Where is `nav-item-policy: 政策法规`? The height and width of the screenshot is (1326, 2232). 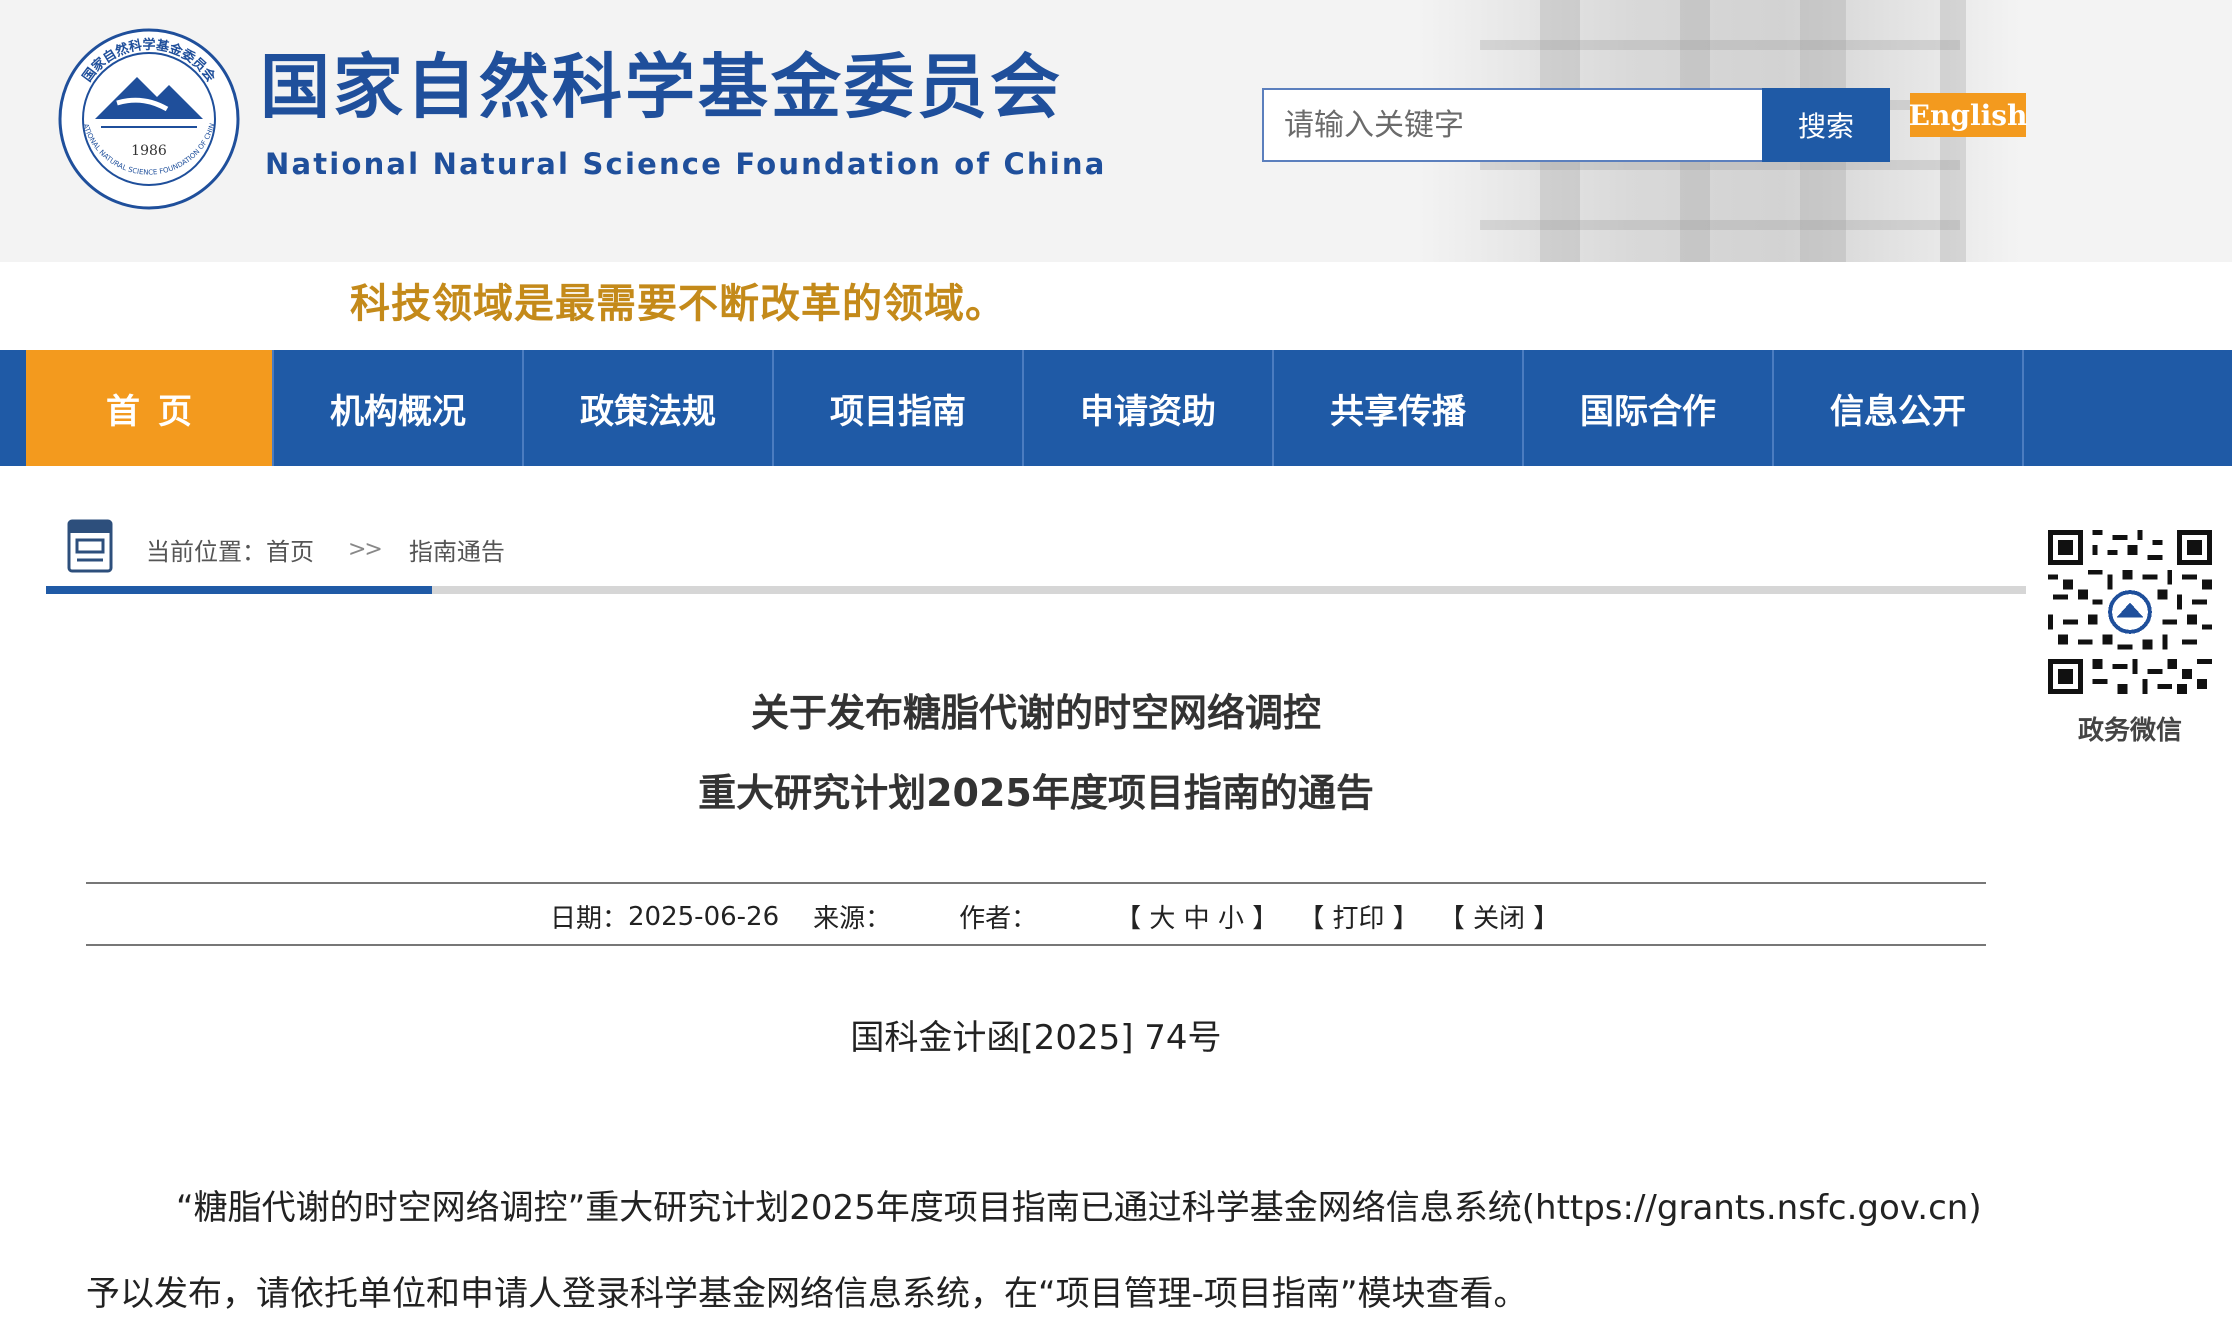
nav-item-policy: 政策法规 is located at coordinates (649, 408).